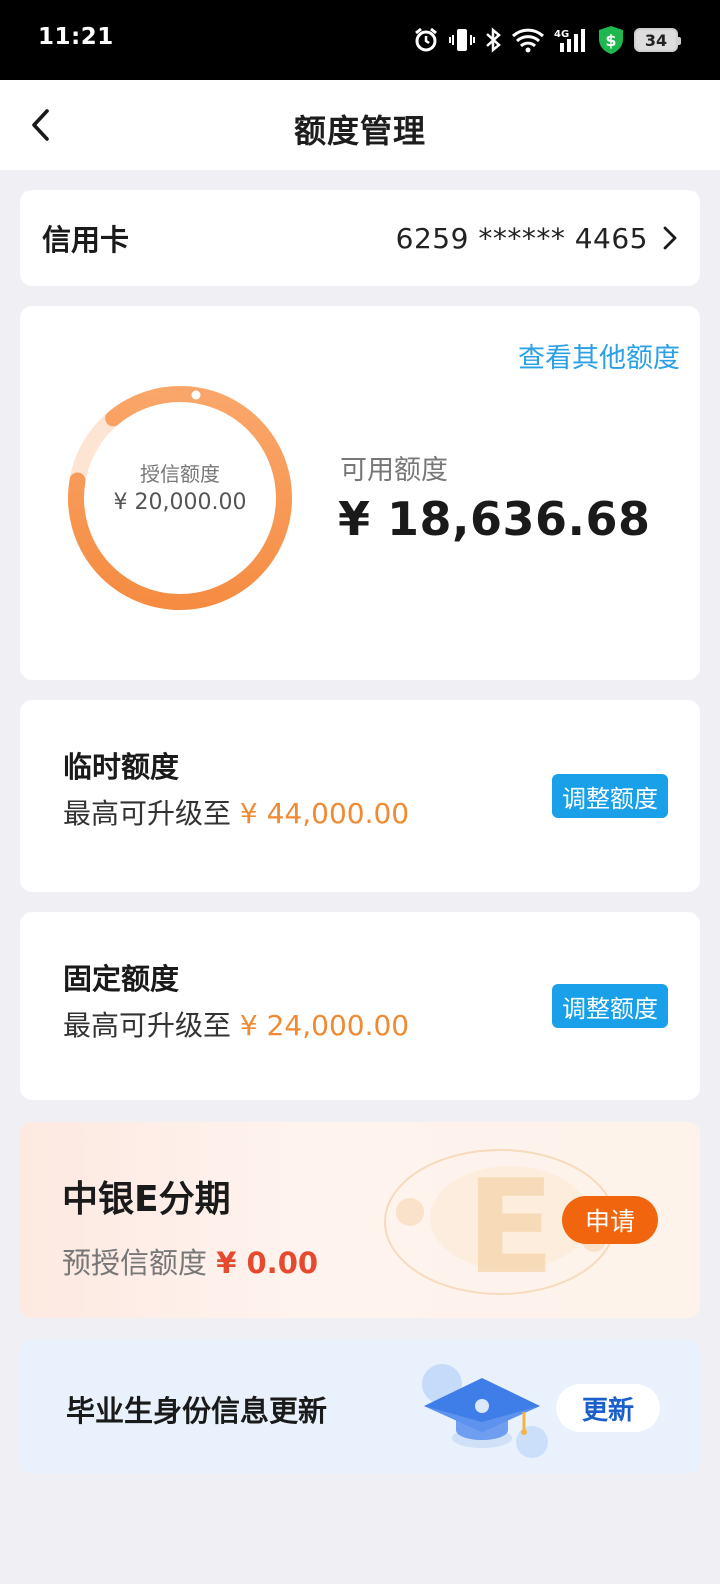 The image size is (720, 1584). What do you see at coordinates (561, 34) in the screenshot?
I see `svg-text: 4G` at bounding box center [561, 34].